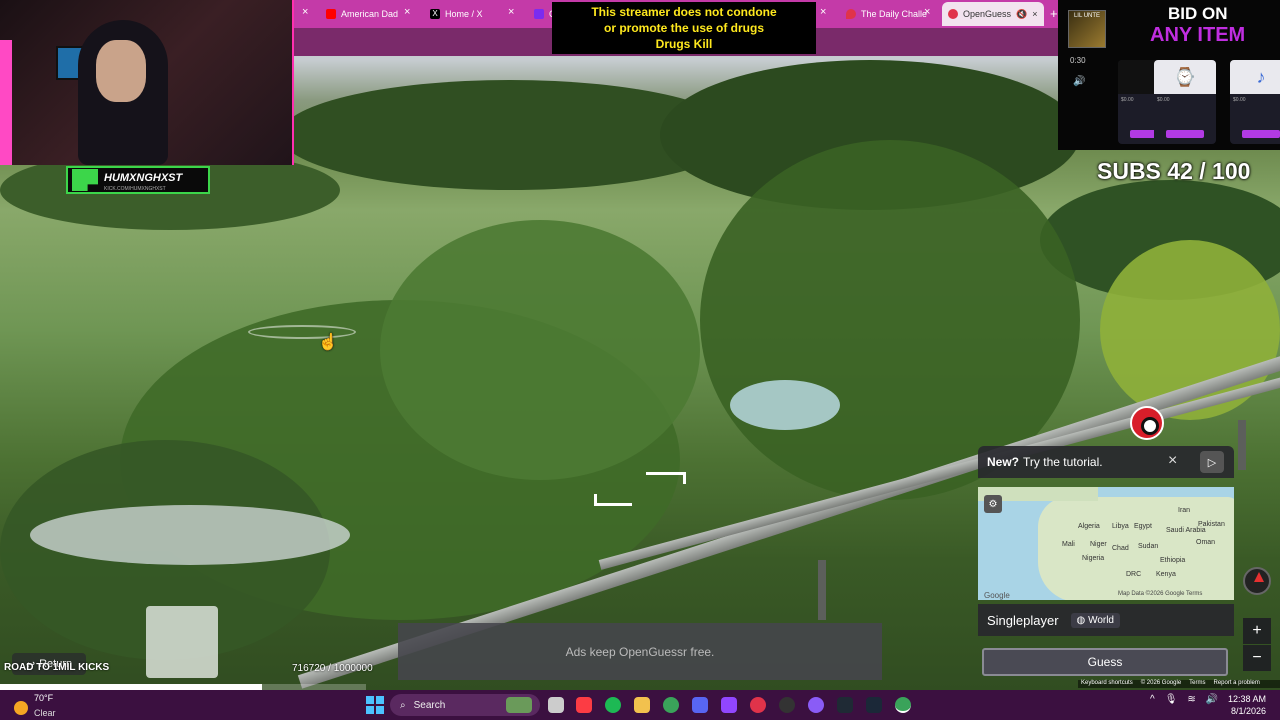  I want to click on tutorial-prompt: New? Try the tutorial. × ▷, so click(1106, 462).